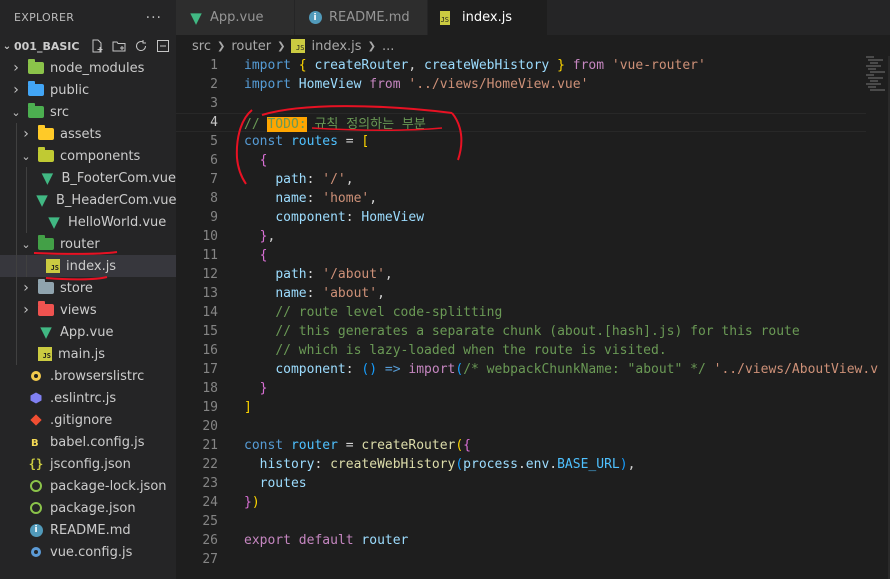 Image resolution: width=890 pixels, height=579 pixels. I want to click on collapse-all-icon, so click(163, 46).